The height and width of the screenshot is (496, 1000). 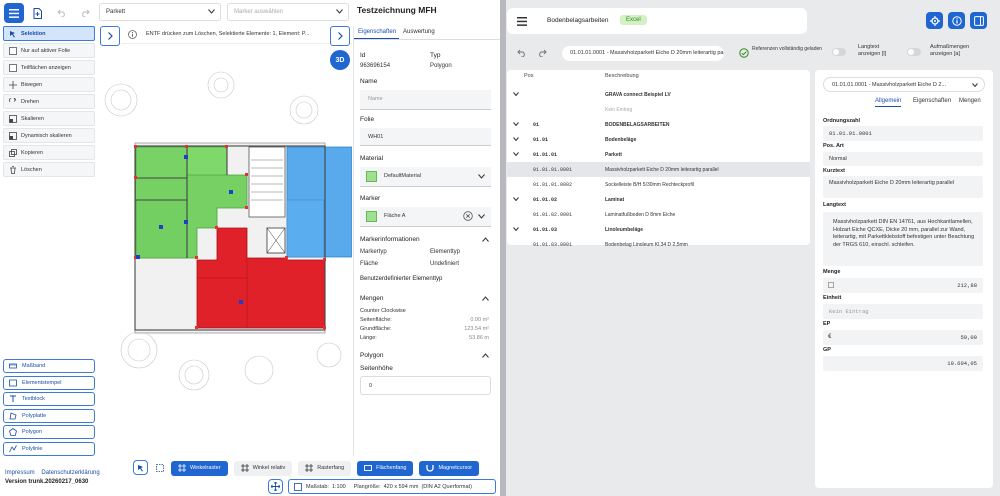 I want to click on table-row: GRAVA connect Beispiel LV, so click(x=658, y=94).